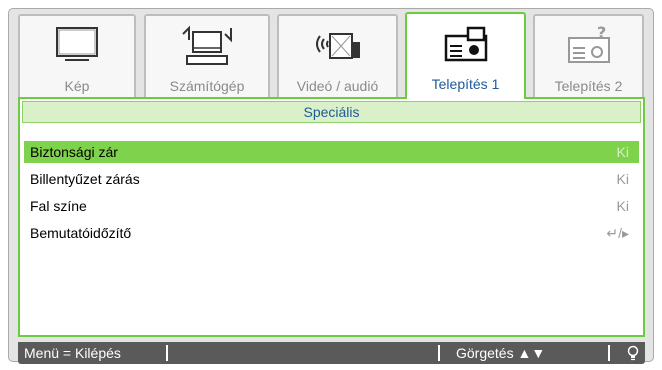 Image resolution: width=662 pixels, height=370 pixels. What do you see at coordinates (331, 206) in the screenshot?
I see `menu-item-wall-color: Fal színe Ki` at bounding box center [331, 206].